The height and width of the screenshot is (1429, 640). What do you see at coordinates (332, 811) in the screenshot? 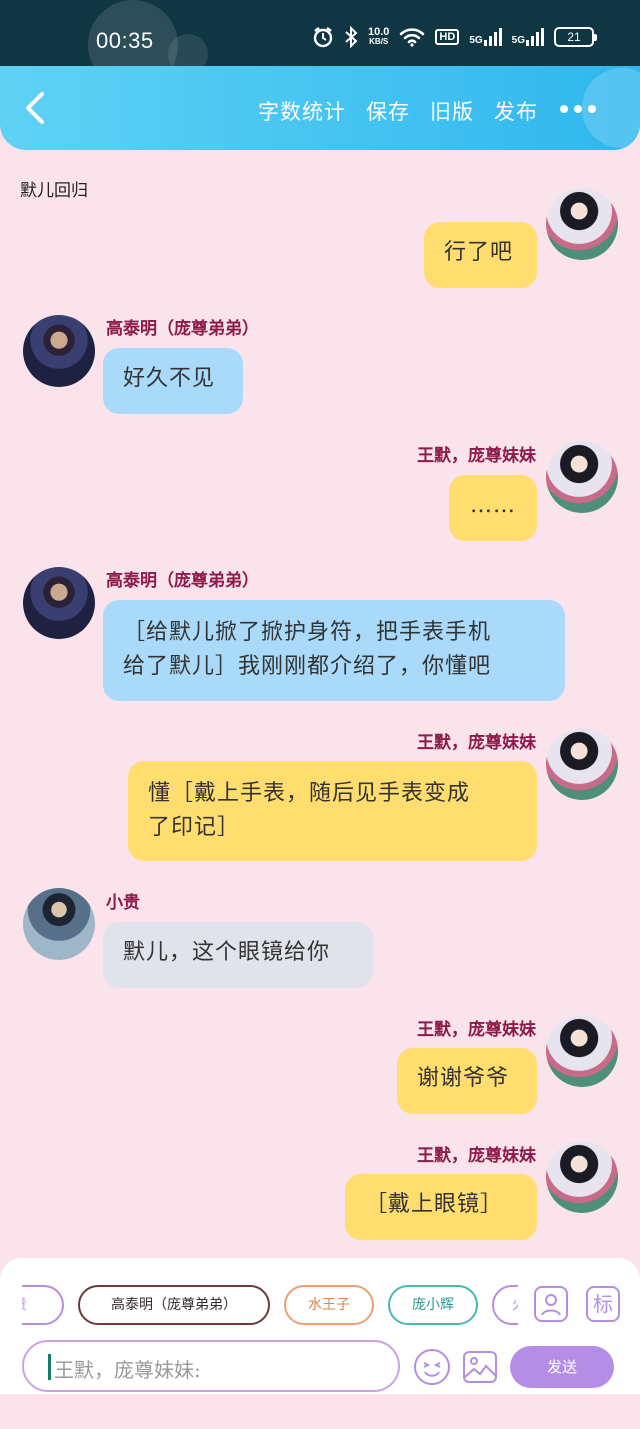
I see `message-bubble: 懂［戴上手表，随后见手表变成 了印记］` at bounding box center [332, 811].